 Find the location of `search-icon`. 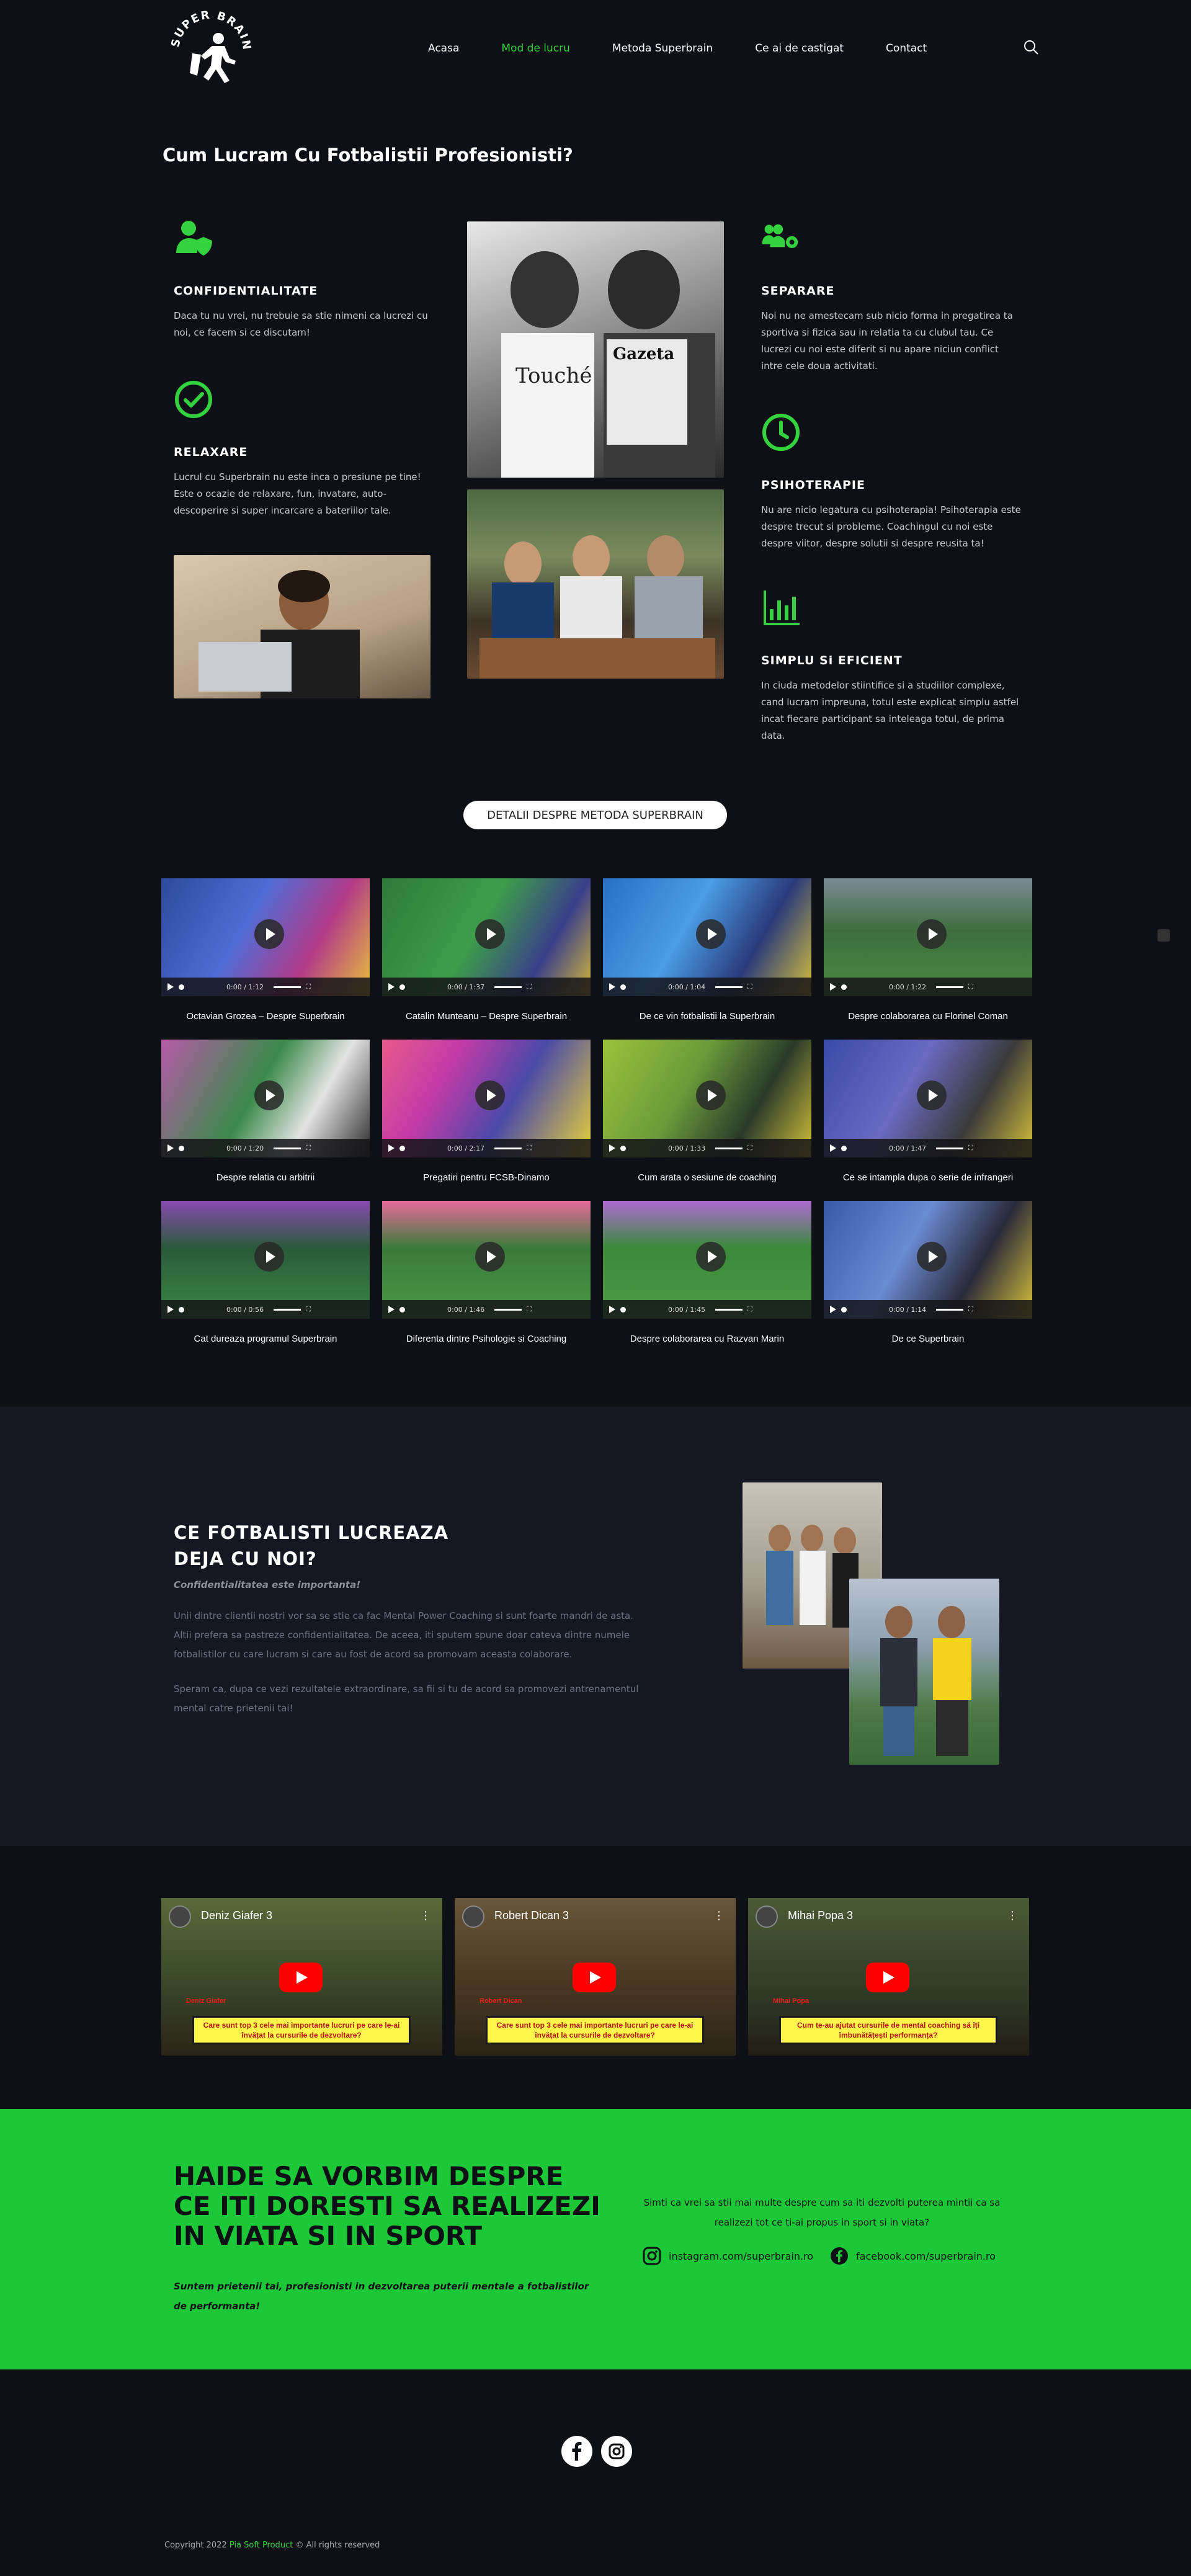

search-icon is located at coordinates (1031, 47).